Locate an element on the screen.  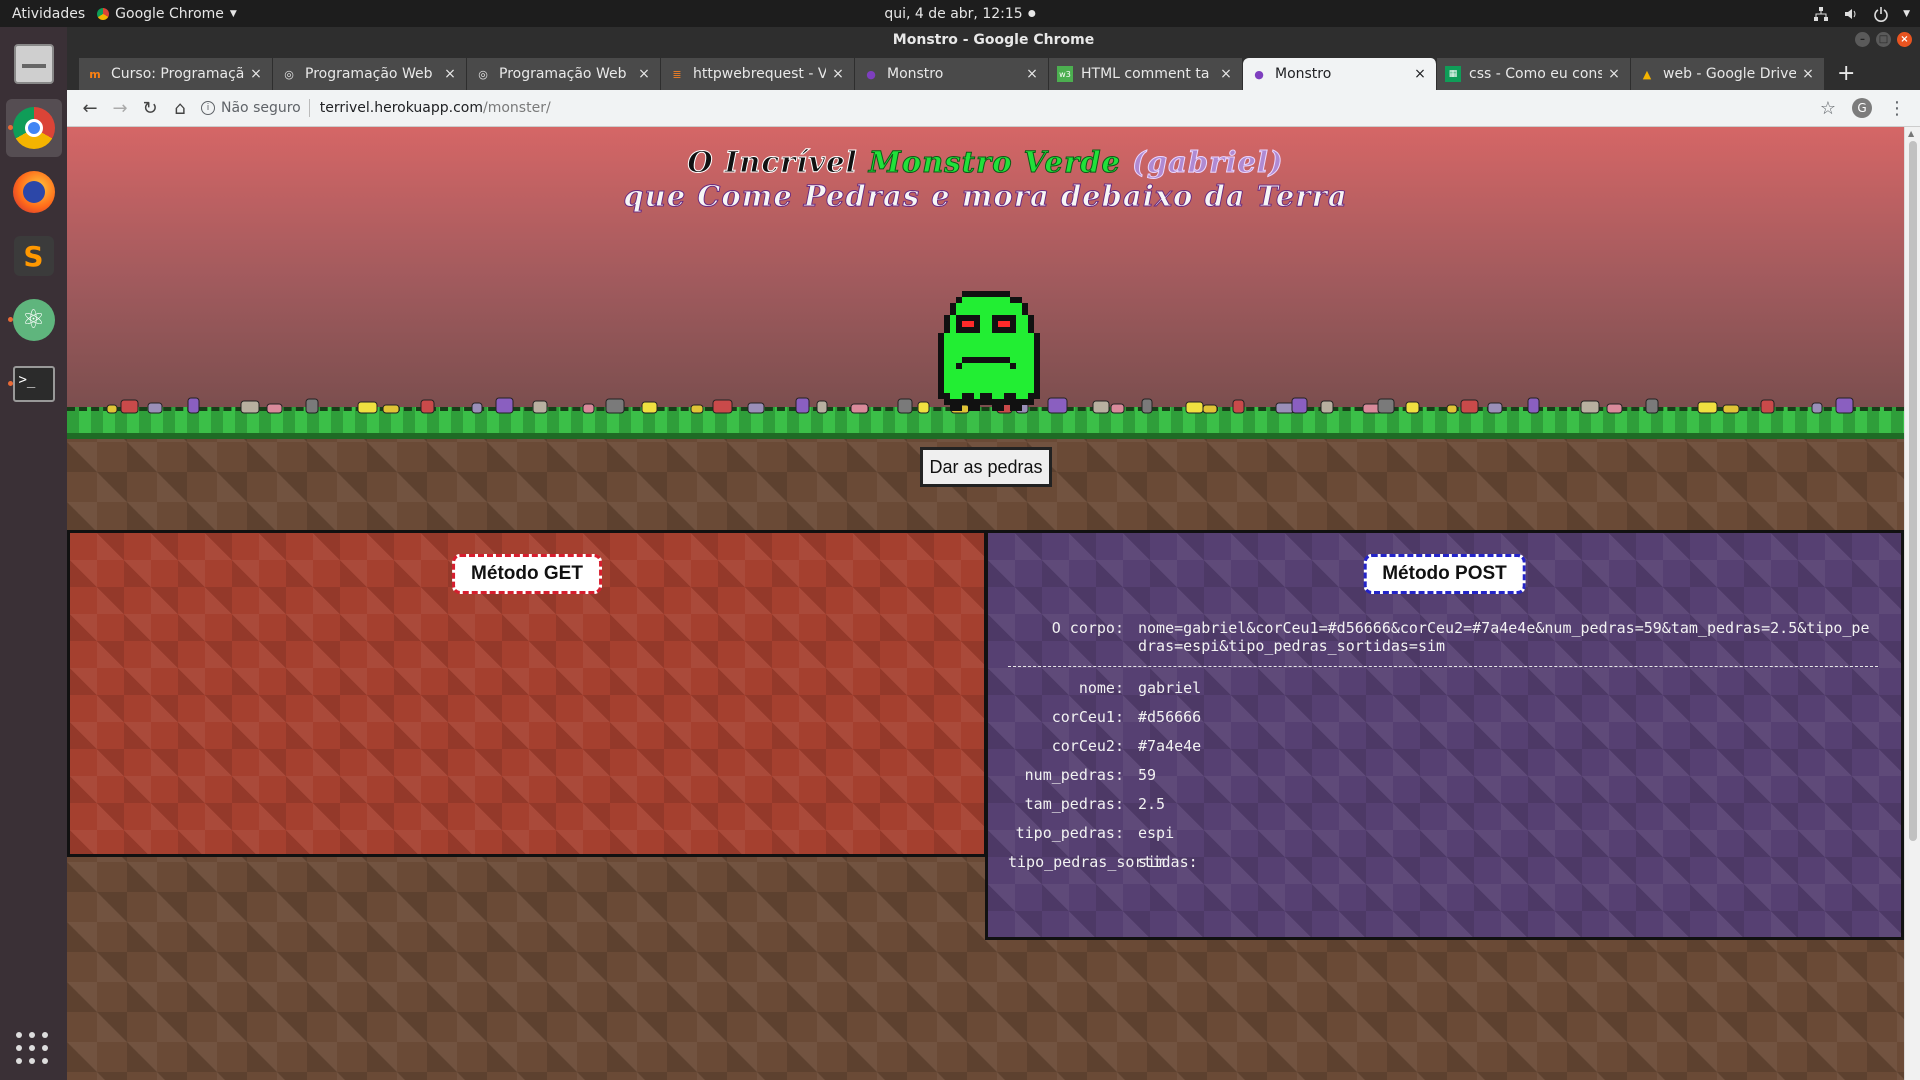
tab: ≣ httpwebrequest - V × is located at coordinates (758, 74).